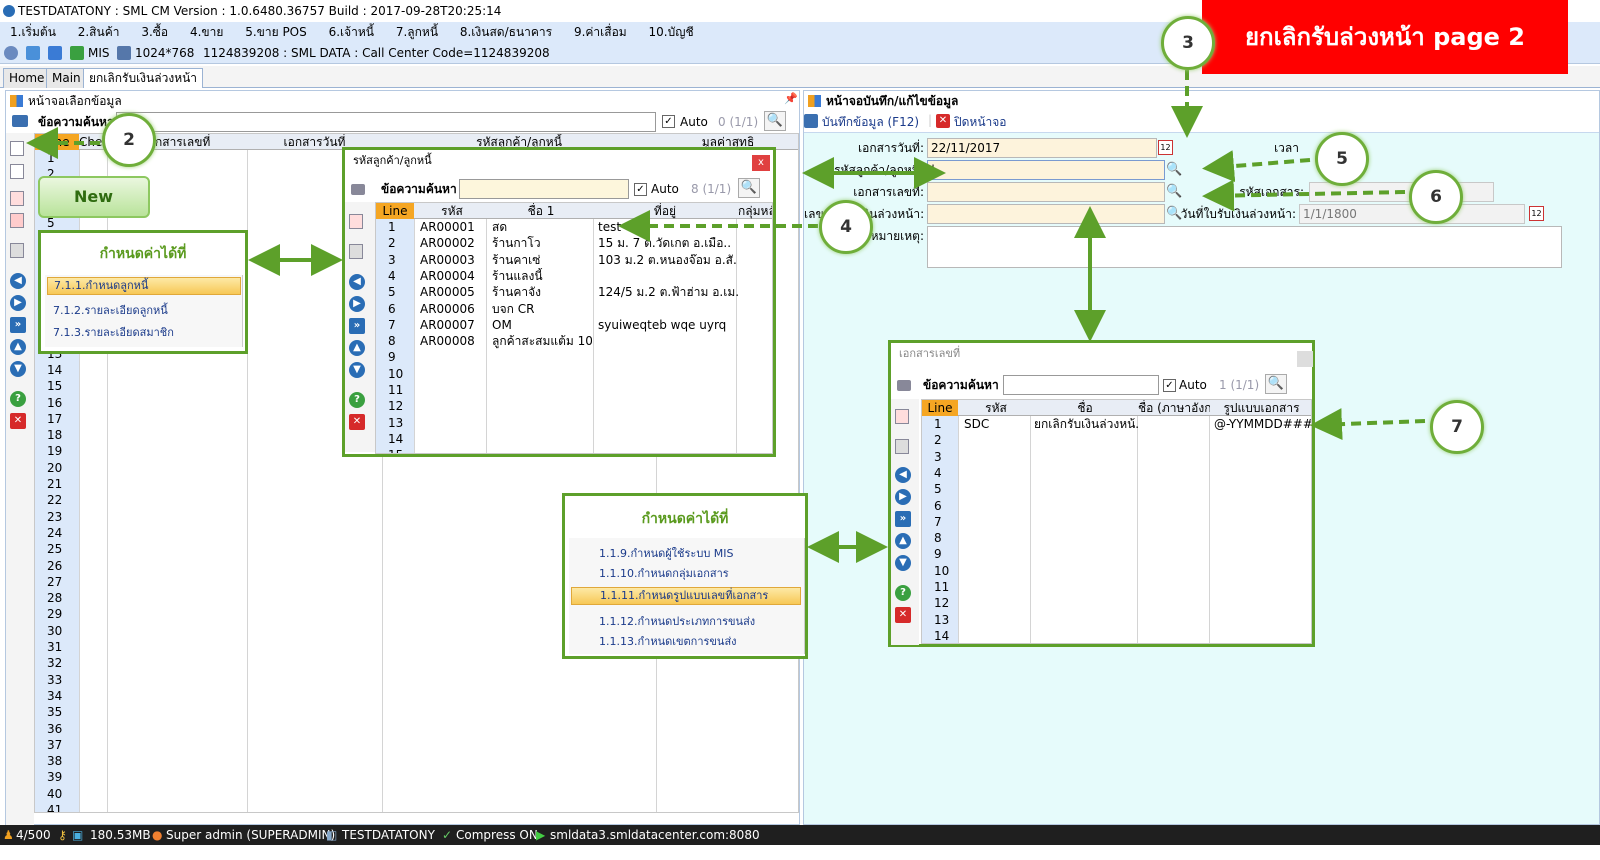 The height and width of the screenshot is (860, 1600). What do you see at coordinates (8, 835) in the screenshot?
I see `users-icon: ♟` at bounding box center [8, 835].